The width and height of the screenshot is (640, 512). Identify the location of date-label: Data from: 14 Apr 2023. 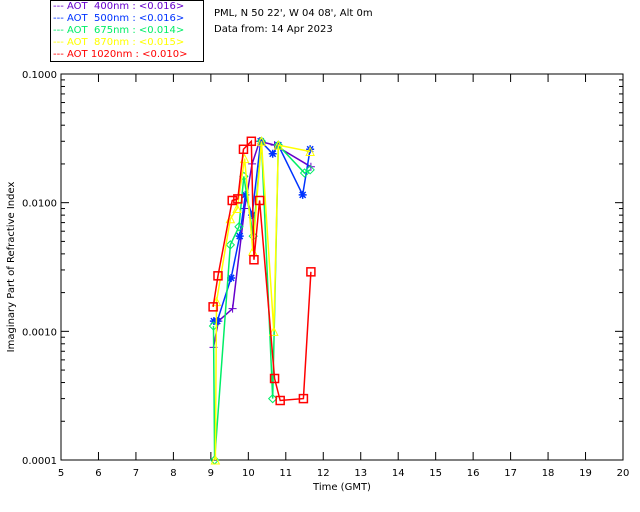
(273, 29).